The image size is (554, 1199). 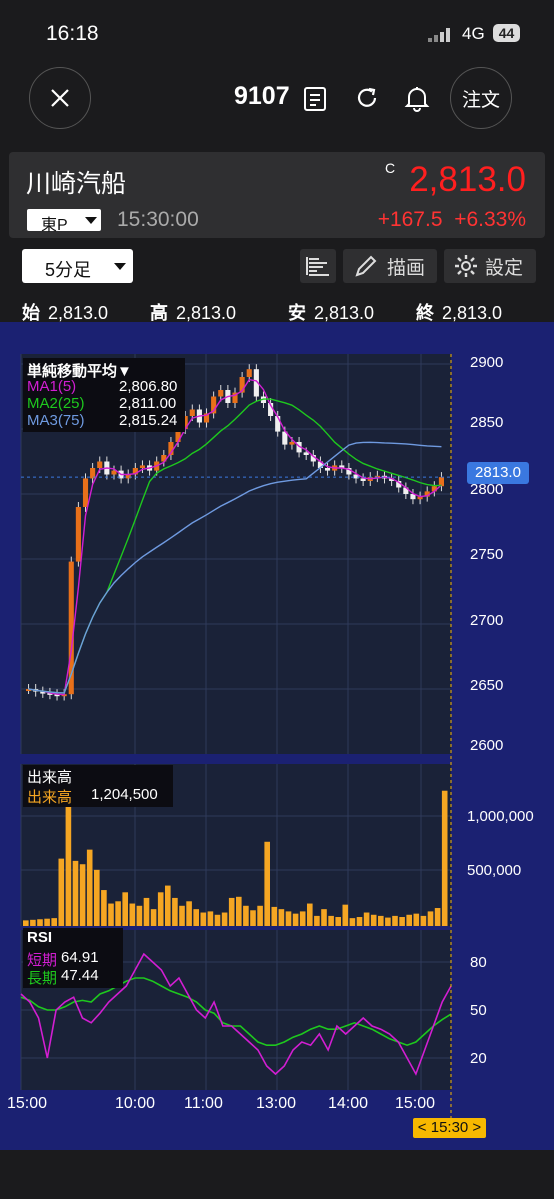 What do you see at coordinates (487, 620) in the screenshot?
I see `y-tick: 2700` at bounding box center [487, 620].